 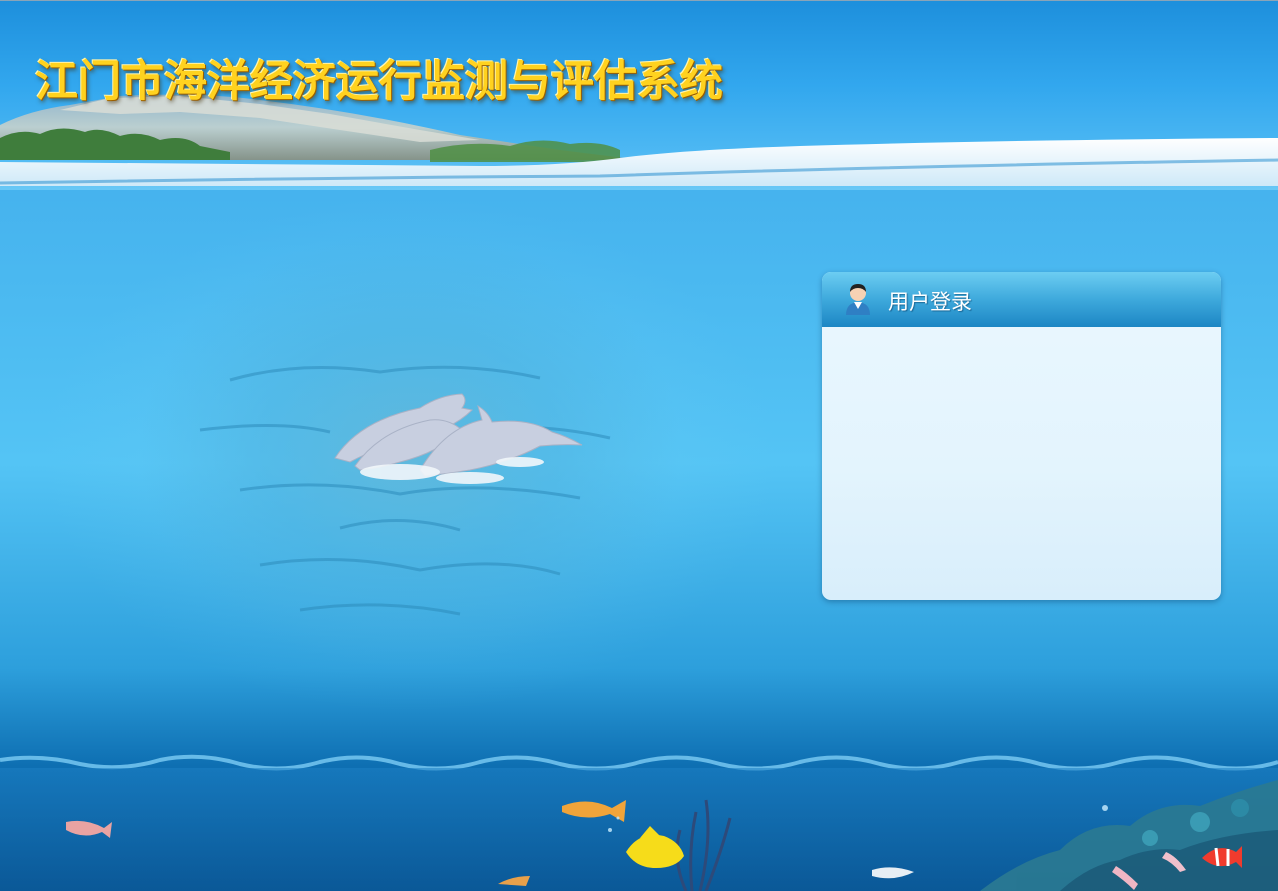 I want to click on window-top-border, so click(x=639, y=0).